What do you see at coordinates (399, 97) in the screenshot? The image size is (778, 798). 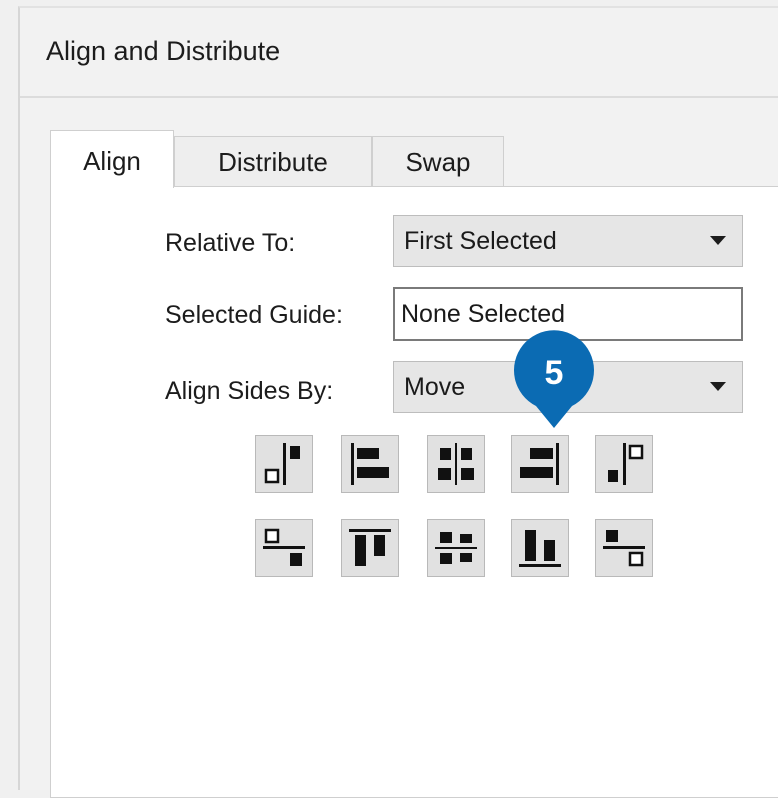 I see `title-divider` at bounding box center [399, 97].